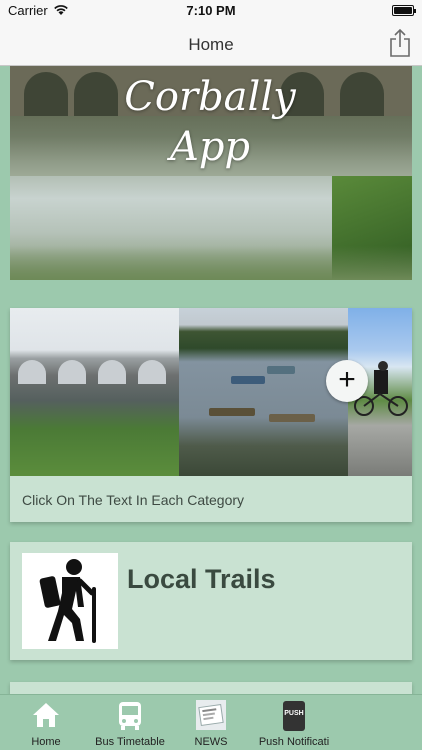  What do you see at coordinates (210, 97) in the screenshot?
I see `app-title-line1: Corbally` at bounding box center [210, 97].